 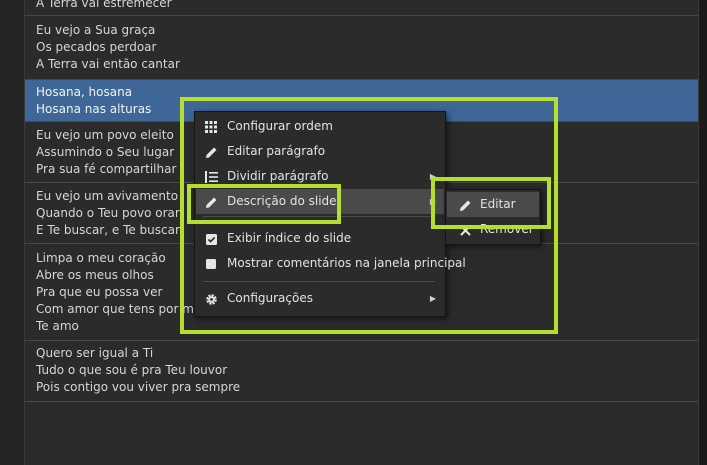 What do you see at coordinates (282, 201) in the screenshot?
I see `menu-item-label: Descrição do slide` at bounding box center [282, 201].